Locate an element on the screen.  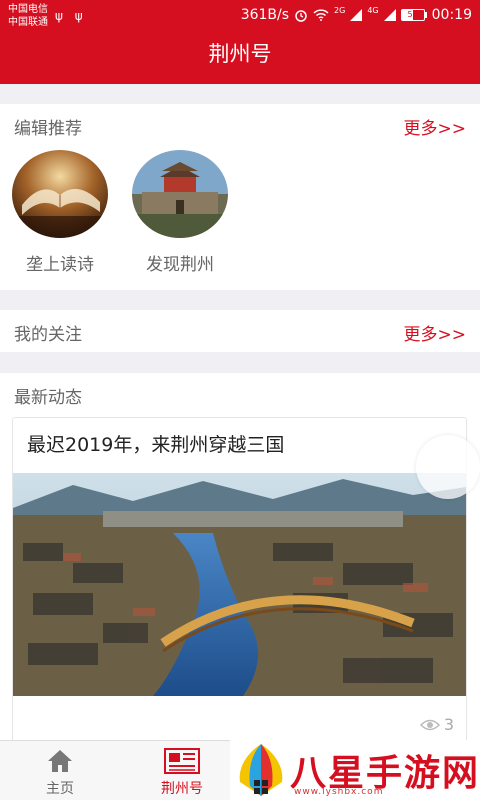
carrier-info: 中国电信 中国联通 is located at coordinates (28, 16).